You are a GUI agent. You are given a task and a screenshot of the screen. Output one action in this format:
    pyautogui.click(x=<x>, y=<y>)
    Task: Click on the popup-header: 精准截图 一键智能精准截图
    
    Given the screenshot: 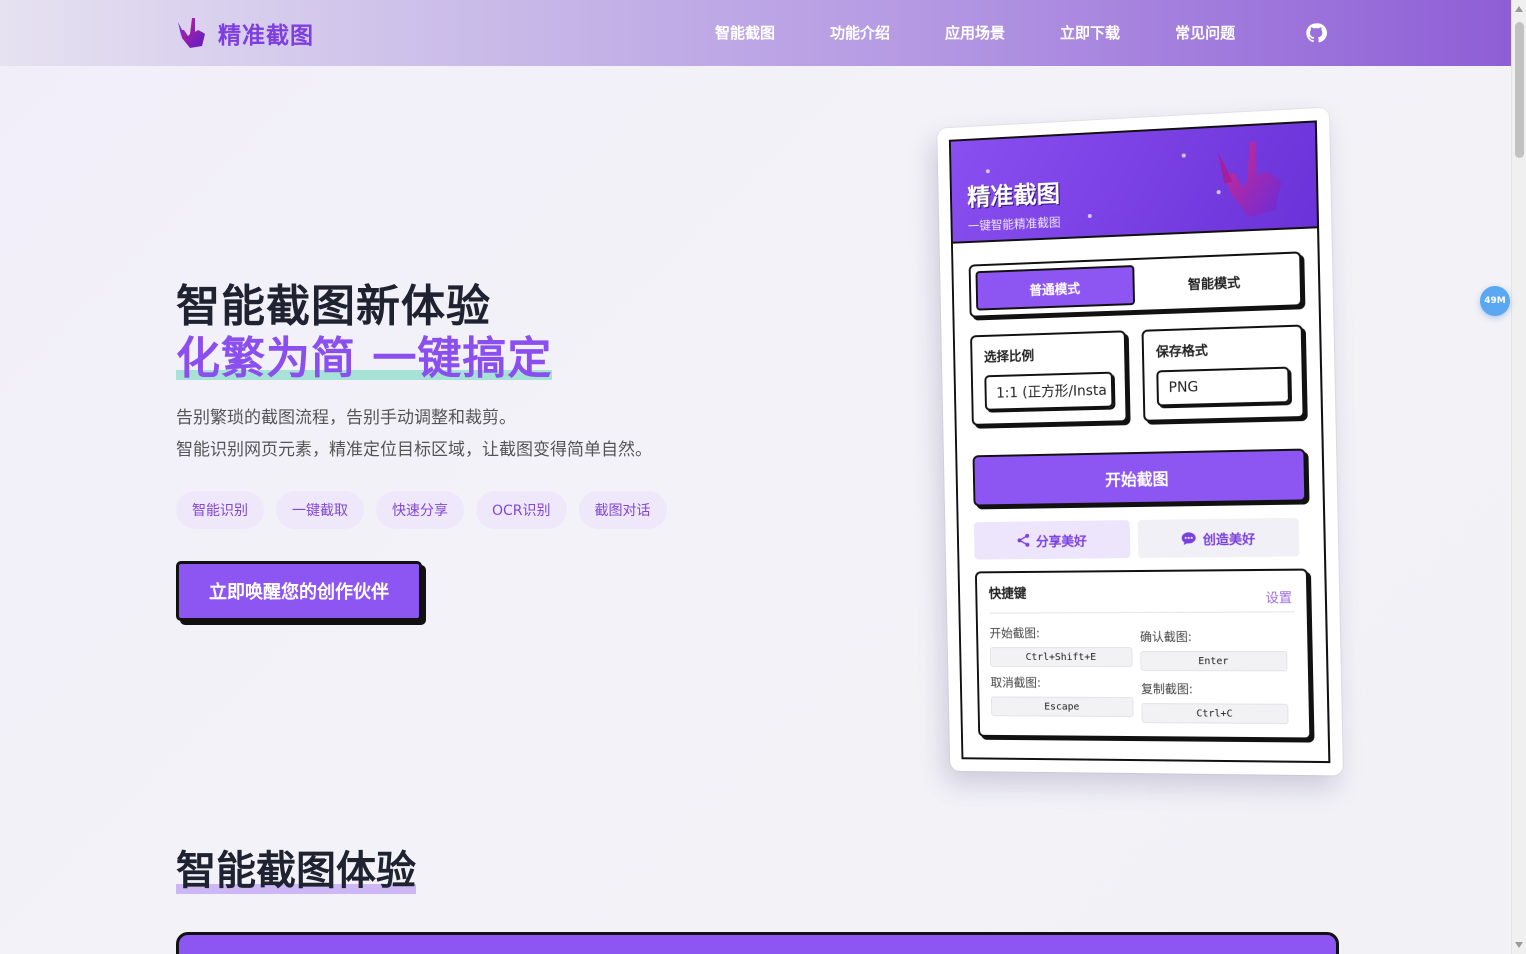 What is the action you would take?
    pyautogui.click(x=1134, y=183)
    